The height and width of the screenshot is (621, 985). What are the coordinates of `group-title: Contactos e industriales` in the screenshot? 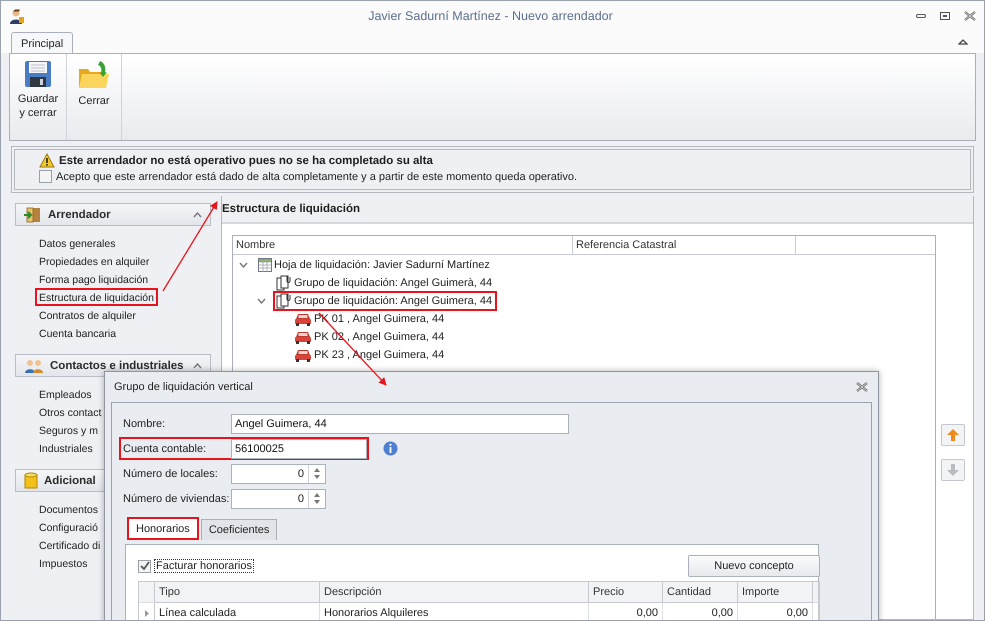 It's located at (117, 366).